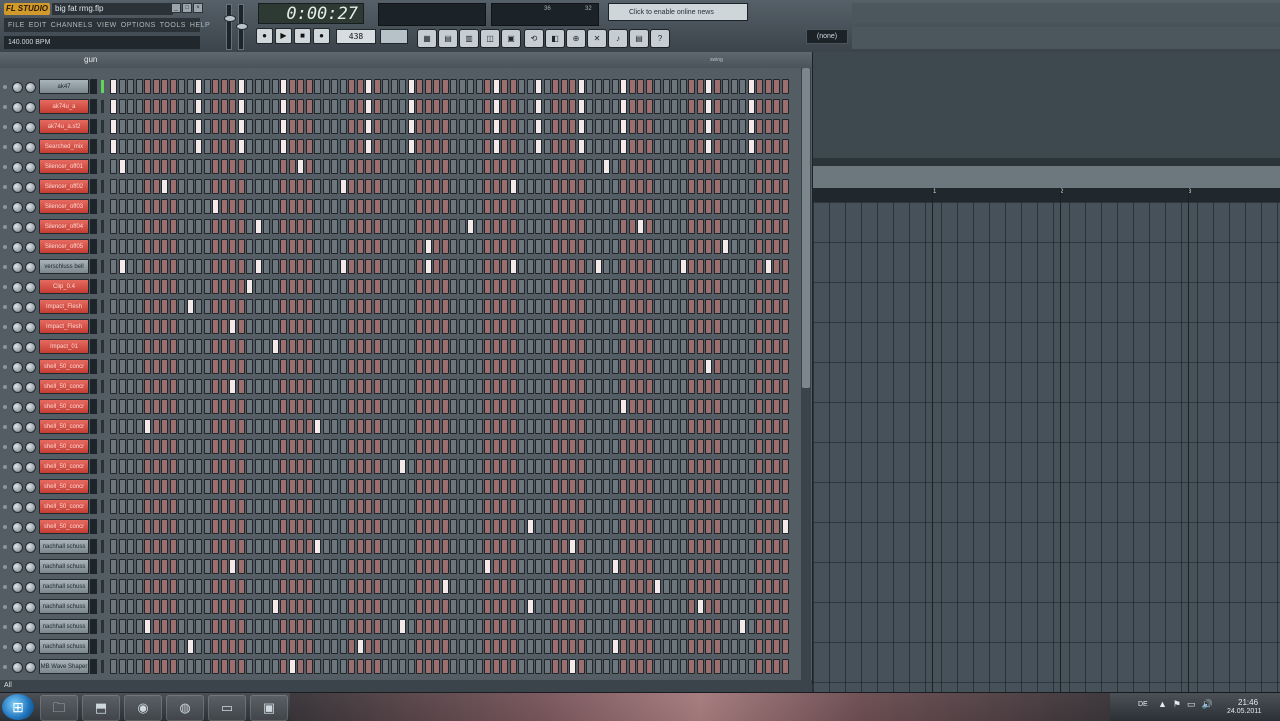 This screenshot has height=721, width=1280. What do you see at coordinates (102, 226) in the screenshot?
I see `channel-select-indicator` at bounding box center [102, 226].